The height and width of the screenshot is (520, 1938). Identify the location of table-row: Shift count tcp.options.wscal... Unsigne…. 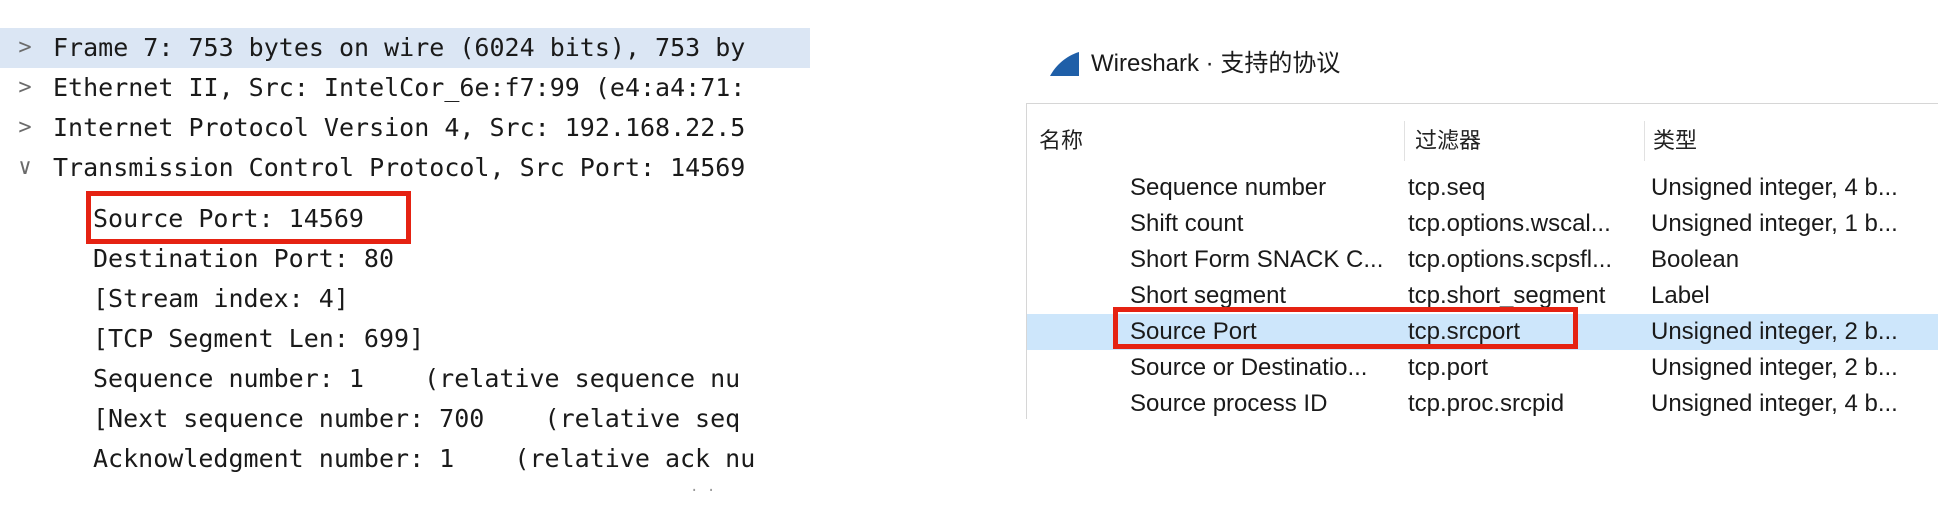
(1482, 224).